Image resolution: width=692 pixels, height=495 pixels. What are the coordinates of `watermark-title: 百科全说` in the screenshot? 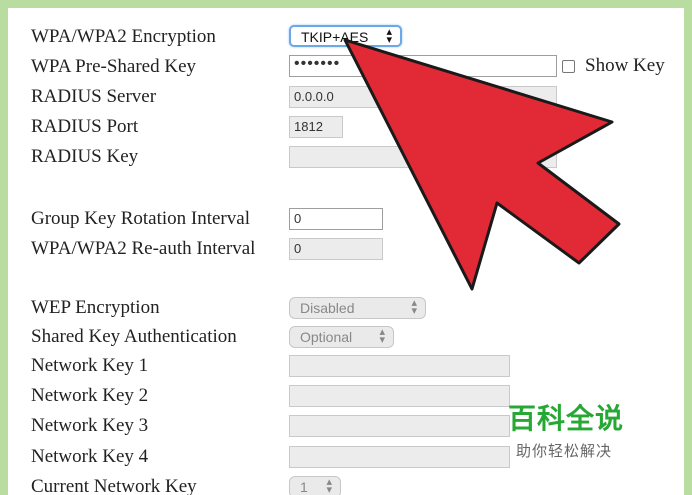 It's located at (566, 418).